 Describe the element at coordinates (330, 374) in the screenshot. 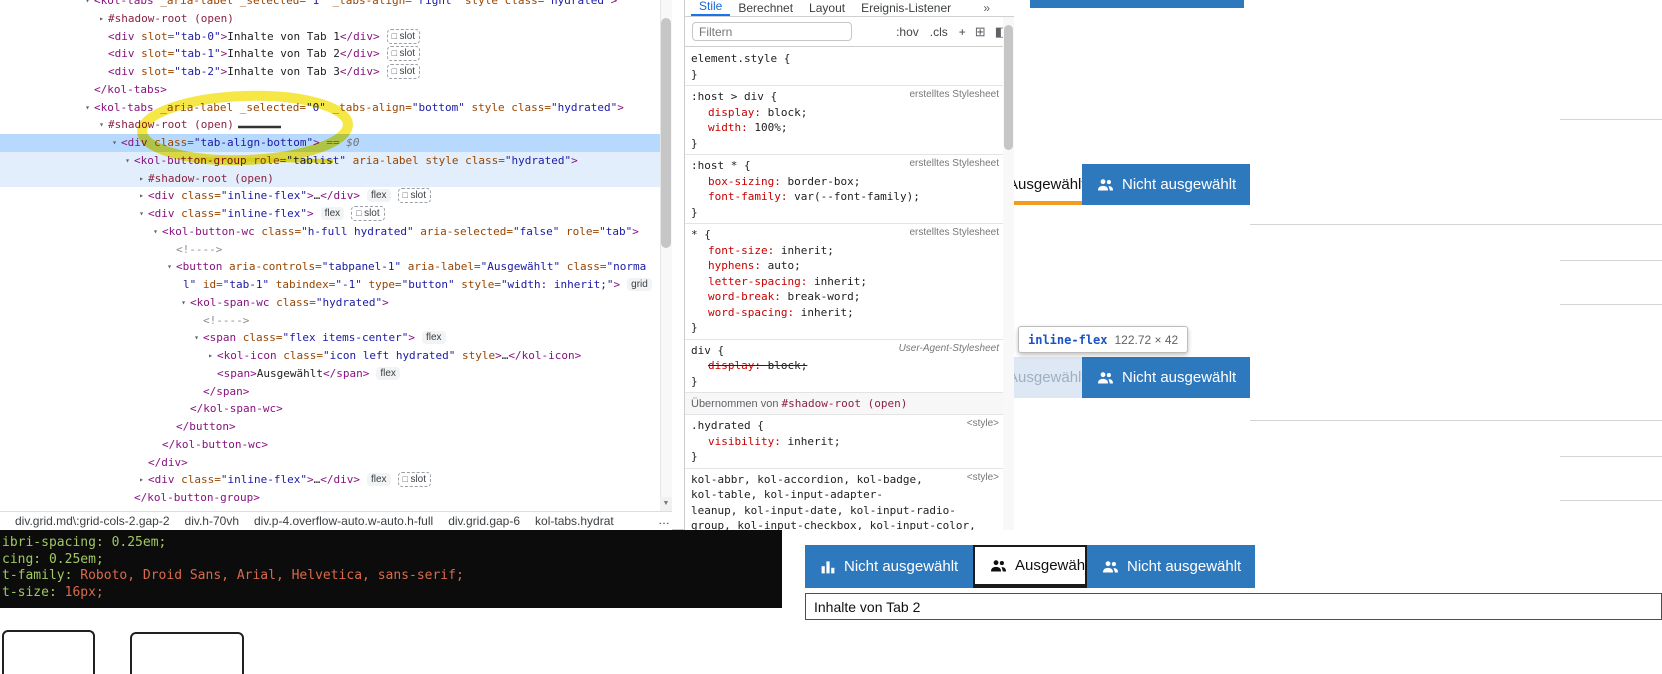

I see `dom-tree-row: <span>Ausgewählt</span> flex` at that location.